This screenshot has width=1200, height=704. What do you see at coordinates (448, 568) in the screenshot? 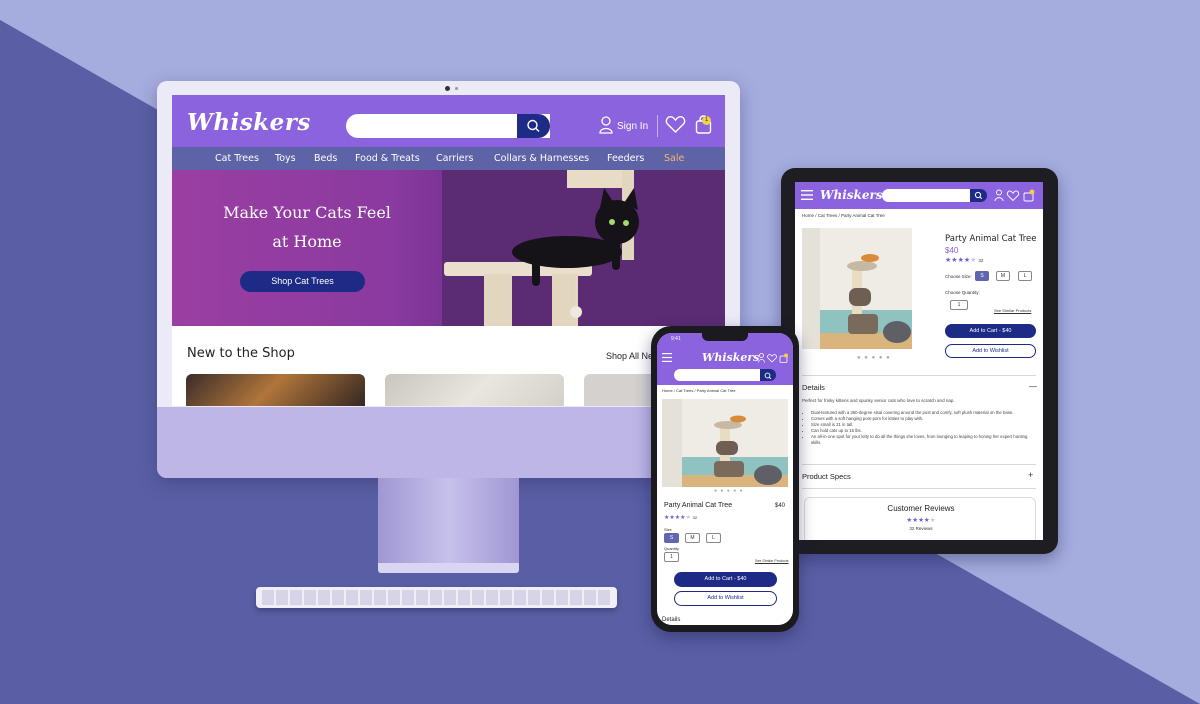
I see `monitor-foot` at bounding box center [448, 568].